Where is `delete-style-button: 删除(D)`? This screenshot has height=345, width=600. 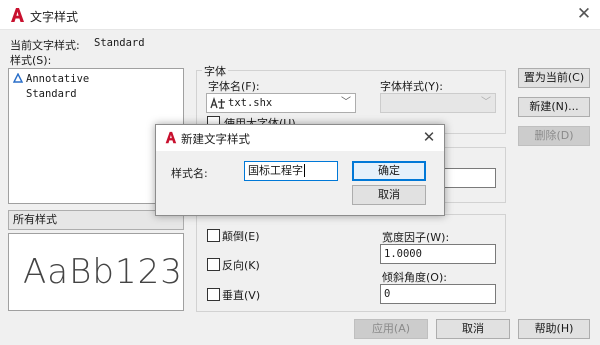 delete-style-button: 删除(D) is located at coordinates (554, 136).